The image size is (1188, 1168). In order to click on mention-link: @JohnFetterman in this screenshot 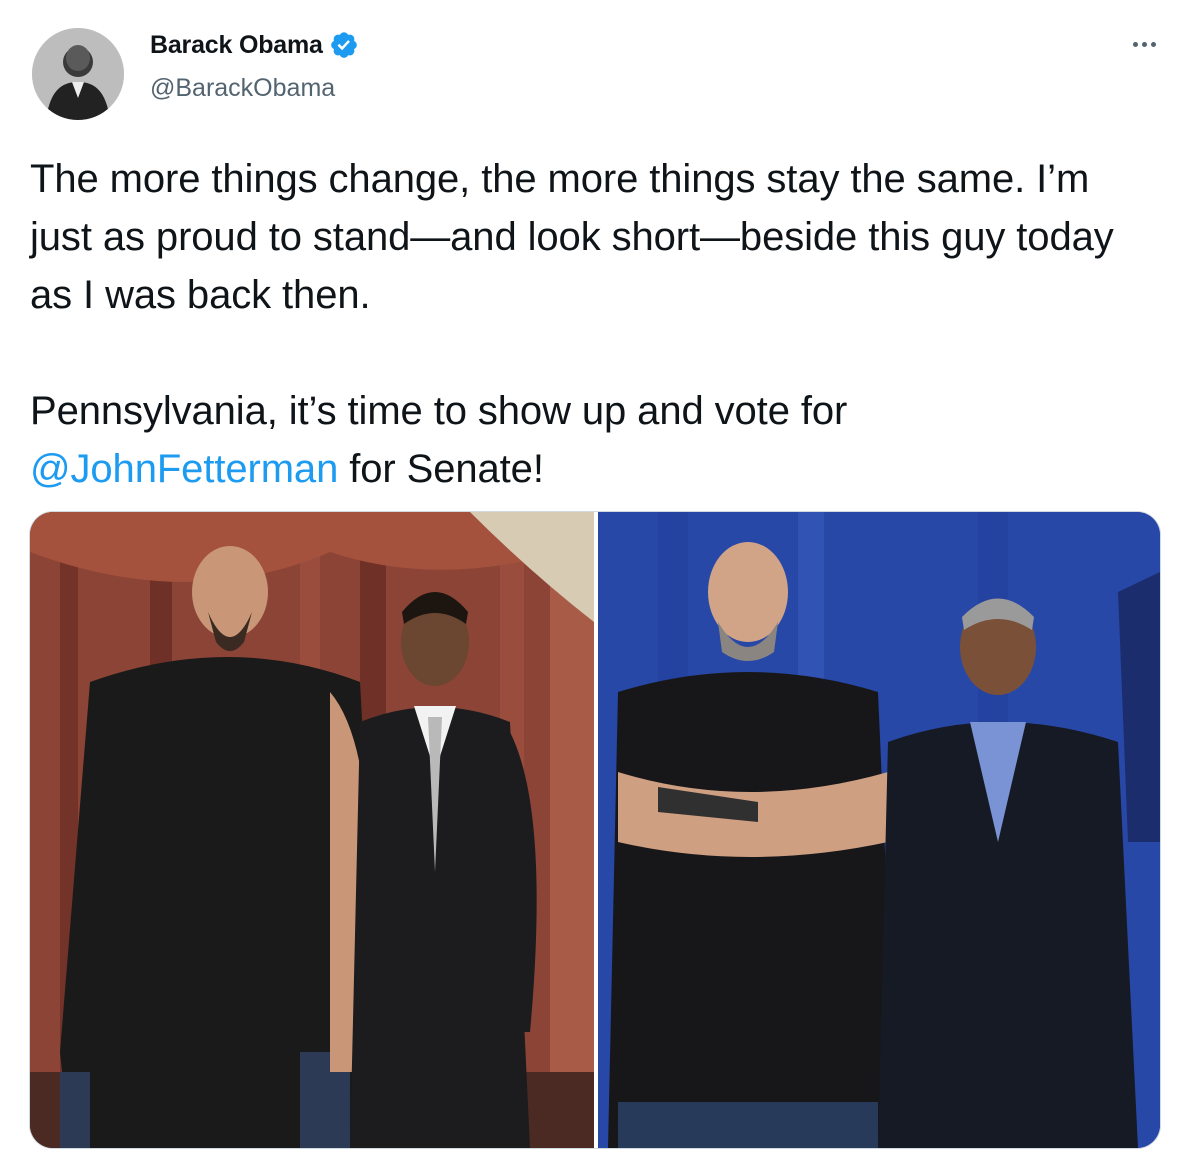, I will do `click(184, 469)`.